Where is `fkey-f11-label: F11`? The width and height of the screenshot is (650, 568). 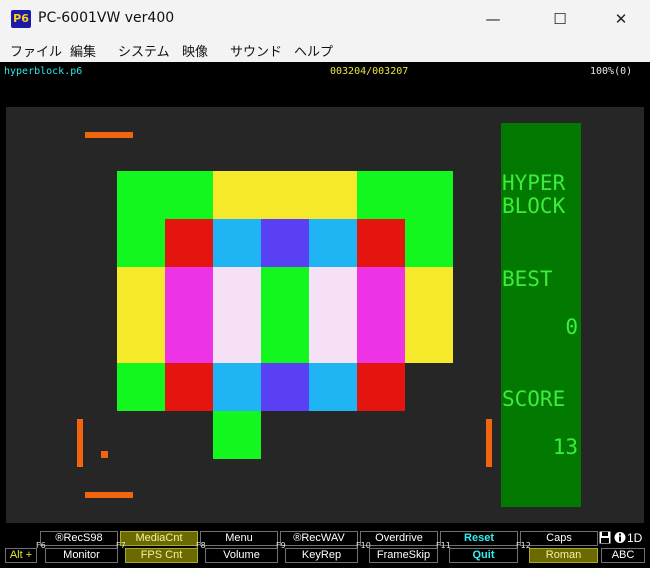
fkey-f11-label: F11 is located at coordinates (443, 545).